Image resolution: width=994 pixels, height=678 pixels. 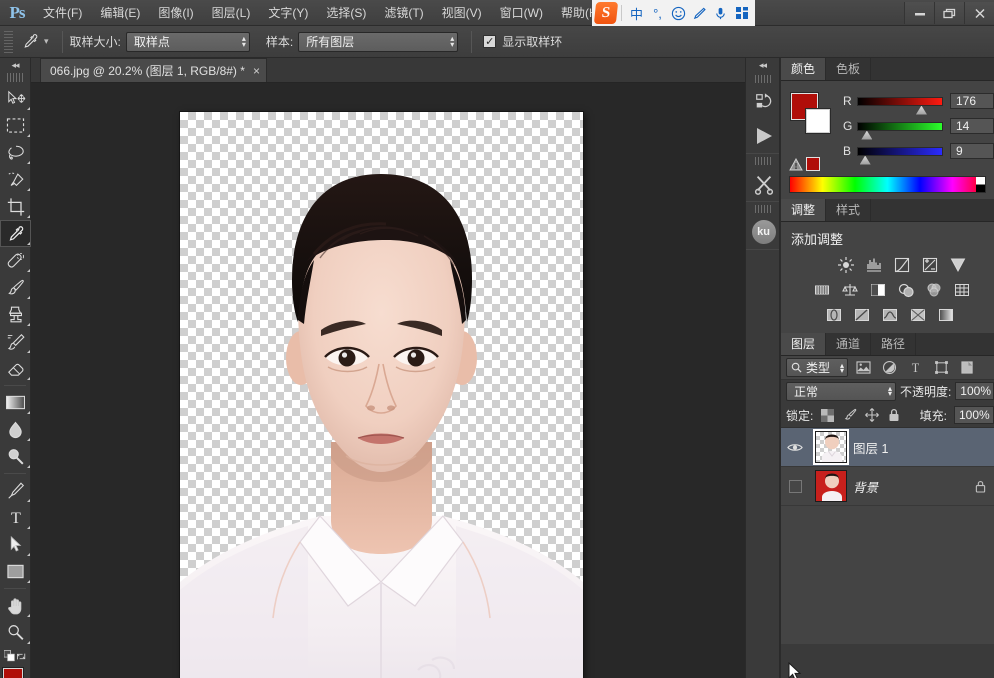 I want to click on tools-collapse-button: ◂◂, so click(x=15, y=65).